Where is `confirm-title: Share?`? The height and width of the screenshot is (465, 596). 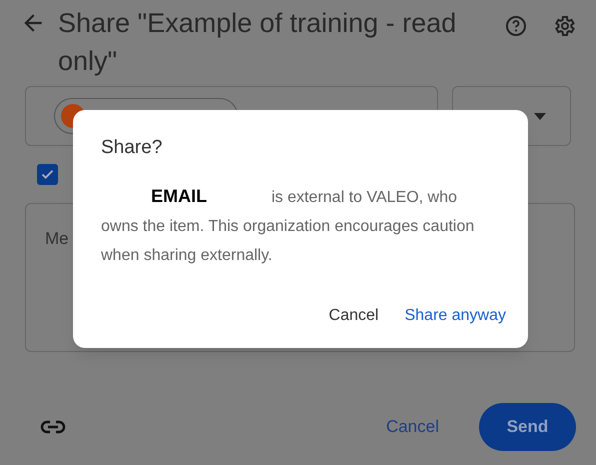
confirm-title: Share? is located at coordinates (132, 148).